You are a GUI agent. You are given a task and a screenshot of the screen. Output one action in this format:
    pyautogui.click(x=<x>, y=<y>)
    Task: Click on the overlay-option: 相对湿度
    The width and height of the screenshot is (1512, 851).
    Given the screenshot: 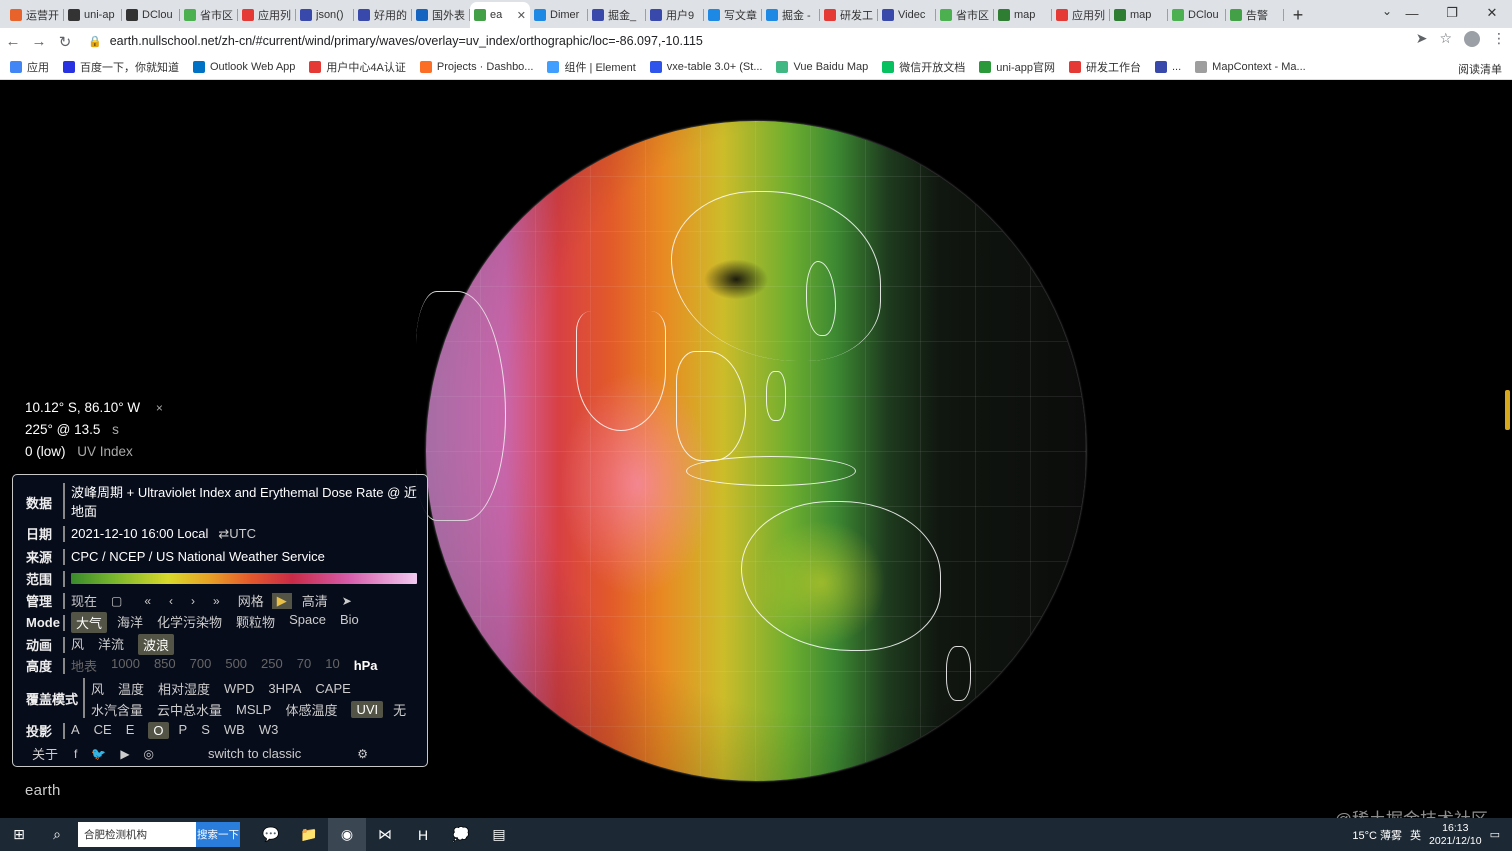 What is the action you would take?
    pyautogui.click(x=184, y=688)
    